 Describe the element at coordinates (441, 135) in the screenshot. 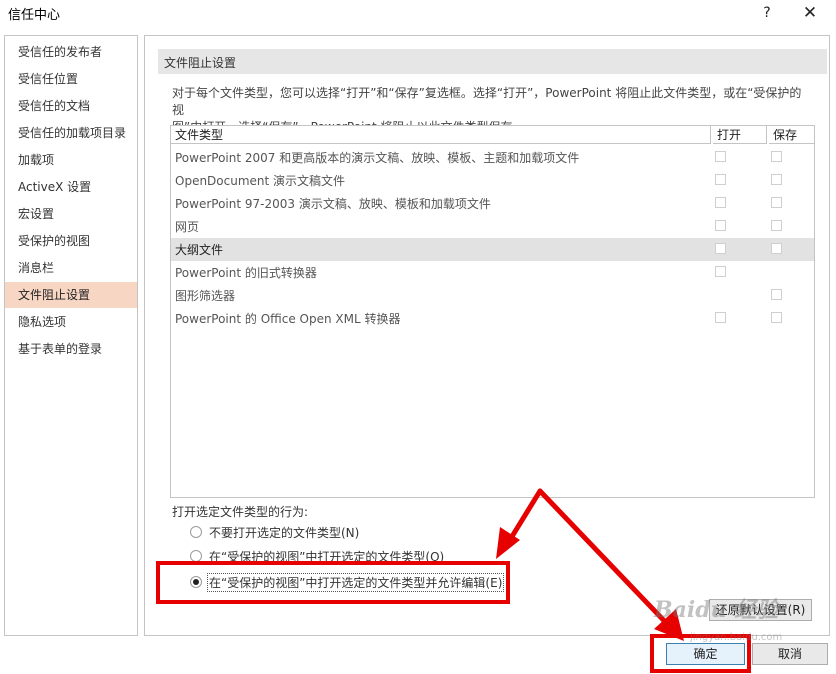

I see `column-header-file-type: 文件类型` at that location.